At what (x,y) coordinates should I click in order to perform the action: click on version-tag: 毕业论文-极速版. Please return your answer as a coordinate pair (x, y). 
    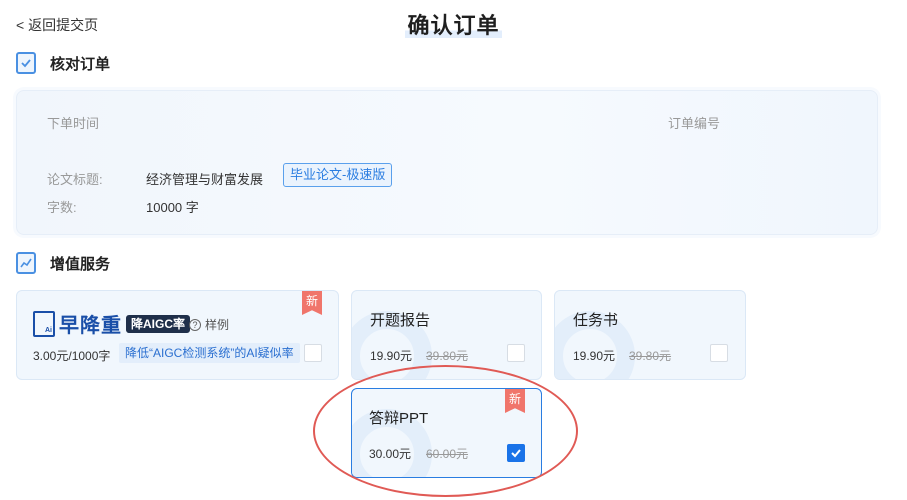
    Looking at the image, I should click on (338, 175).